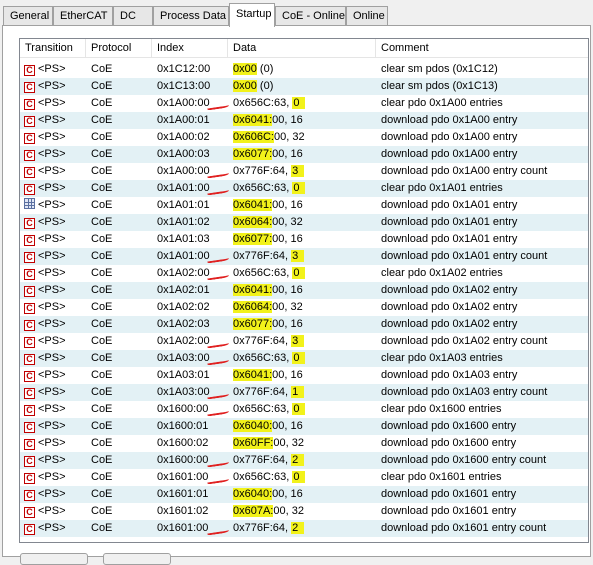 The image size is (593, 565). I want to click on index-cell: 0x1A02:02, so click(183, 307).